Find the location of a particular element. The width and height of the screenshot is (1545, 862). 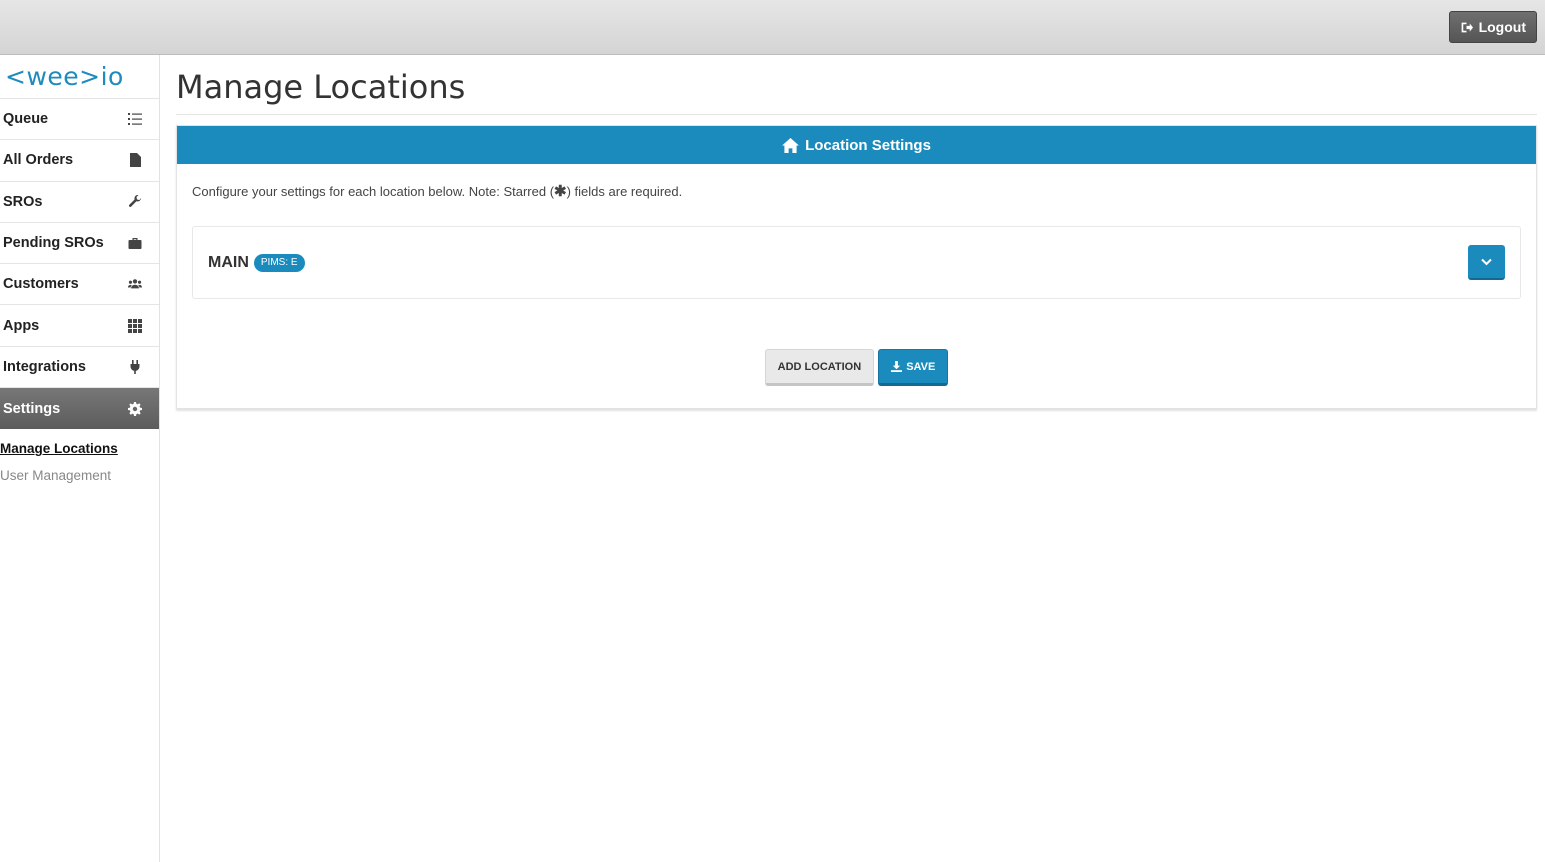

sidebar-item-pending-sros: Pending SROs is located at coordinates (79, 244).